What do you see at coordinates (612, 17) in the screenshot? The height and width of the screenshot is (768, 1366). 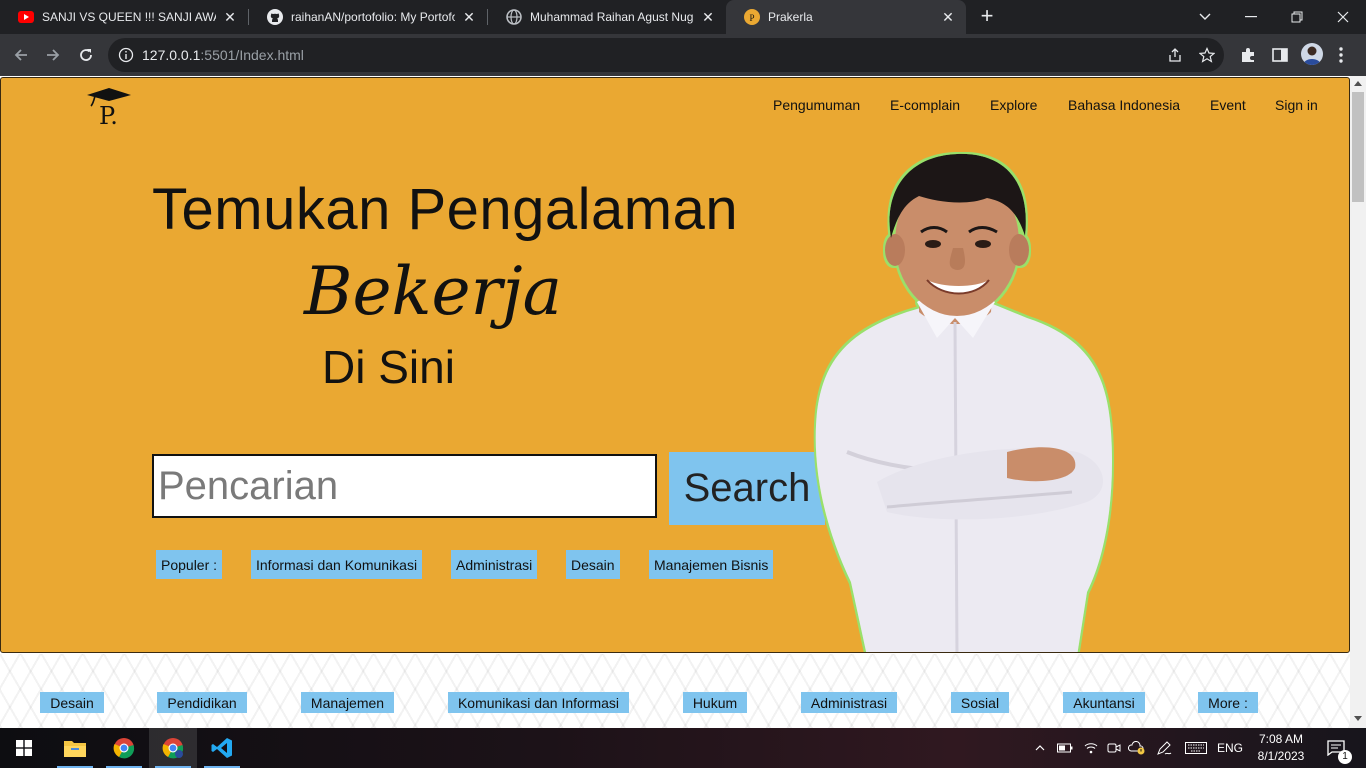 I see `tab-title: Muhammad Raihan Agust Nugroho` at bounding box center [612, 17].